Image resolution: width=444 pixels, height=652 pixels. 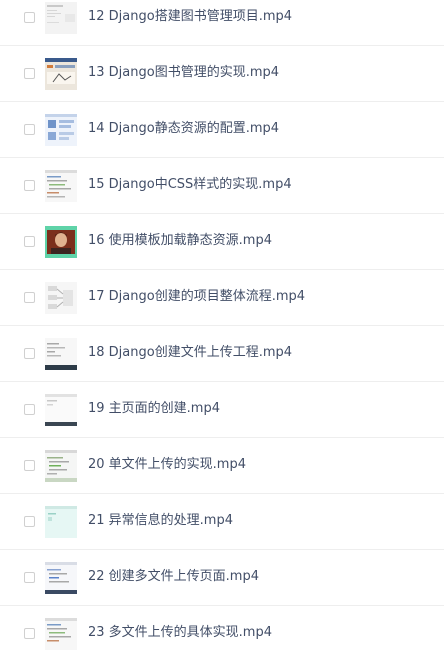 I want to click on file-name: 17 Django创建的项目整体流程.mp4, so click(x=196, y=297).